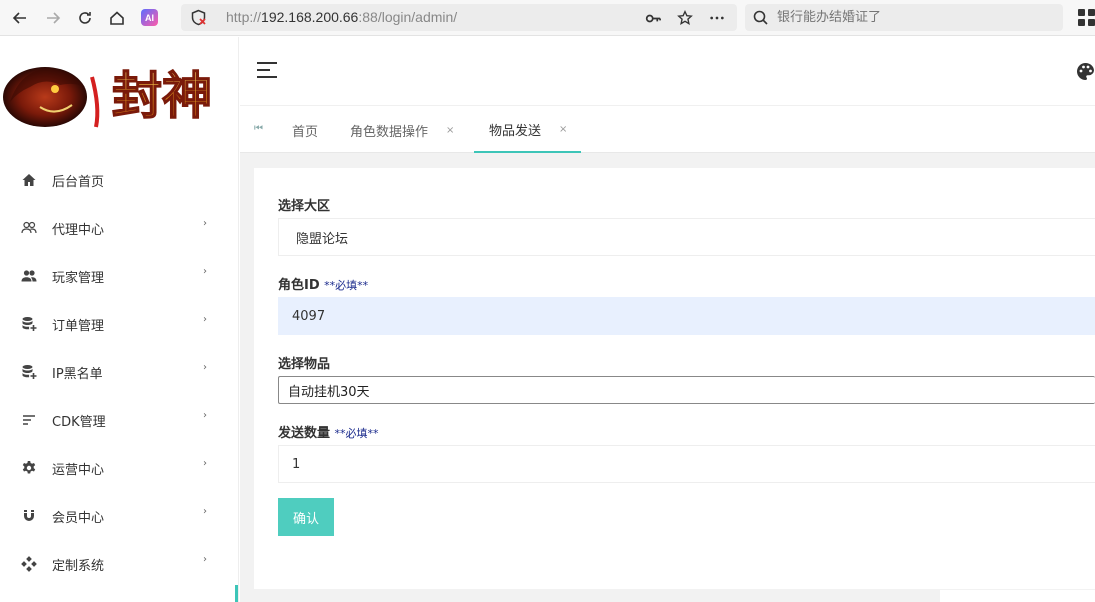 The image size is (1095, 602). I want to click on search-input, so click(912, 17).